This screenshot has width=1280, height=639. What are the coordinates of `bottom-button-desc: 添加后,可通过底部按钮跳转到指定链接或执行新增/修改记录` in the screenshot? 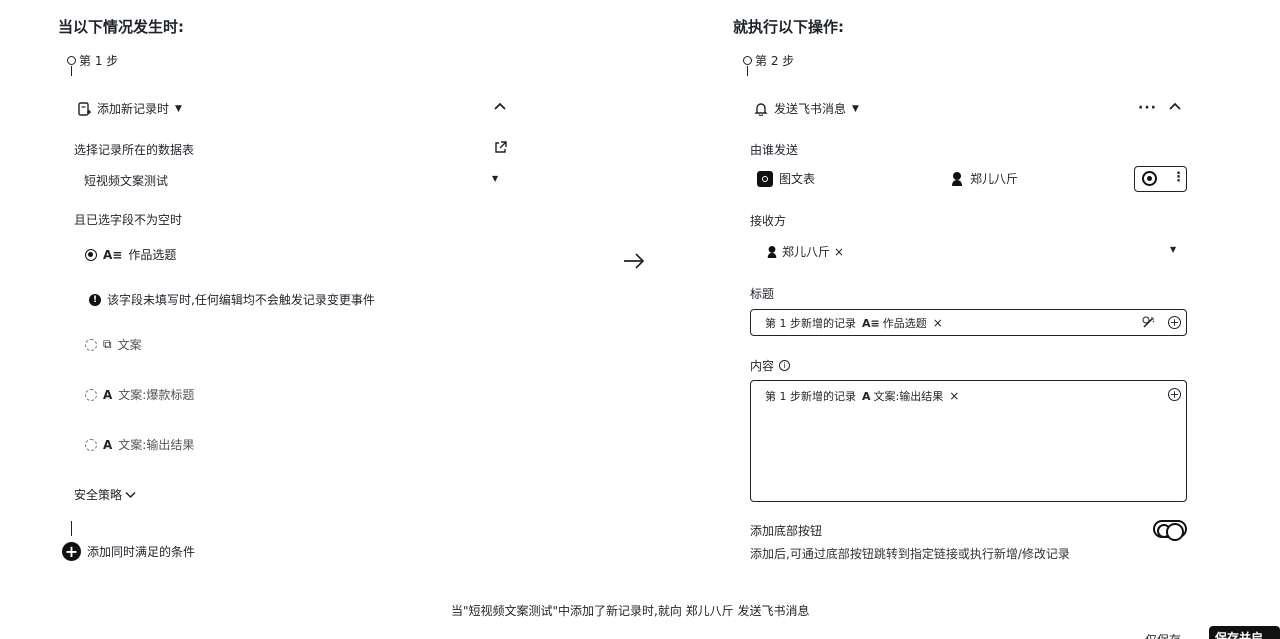 It's located at (910, 554).